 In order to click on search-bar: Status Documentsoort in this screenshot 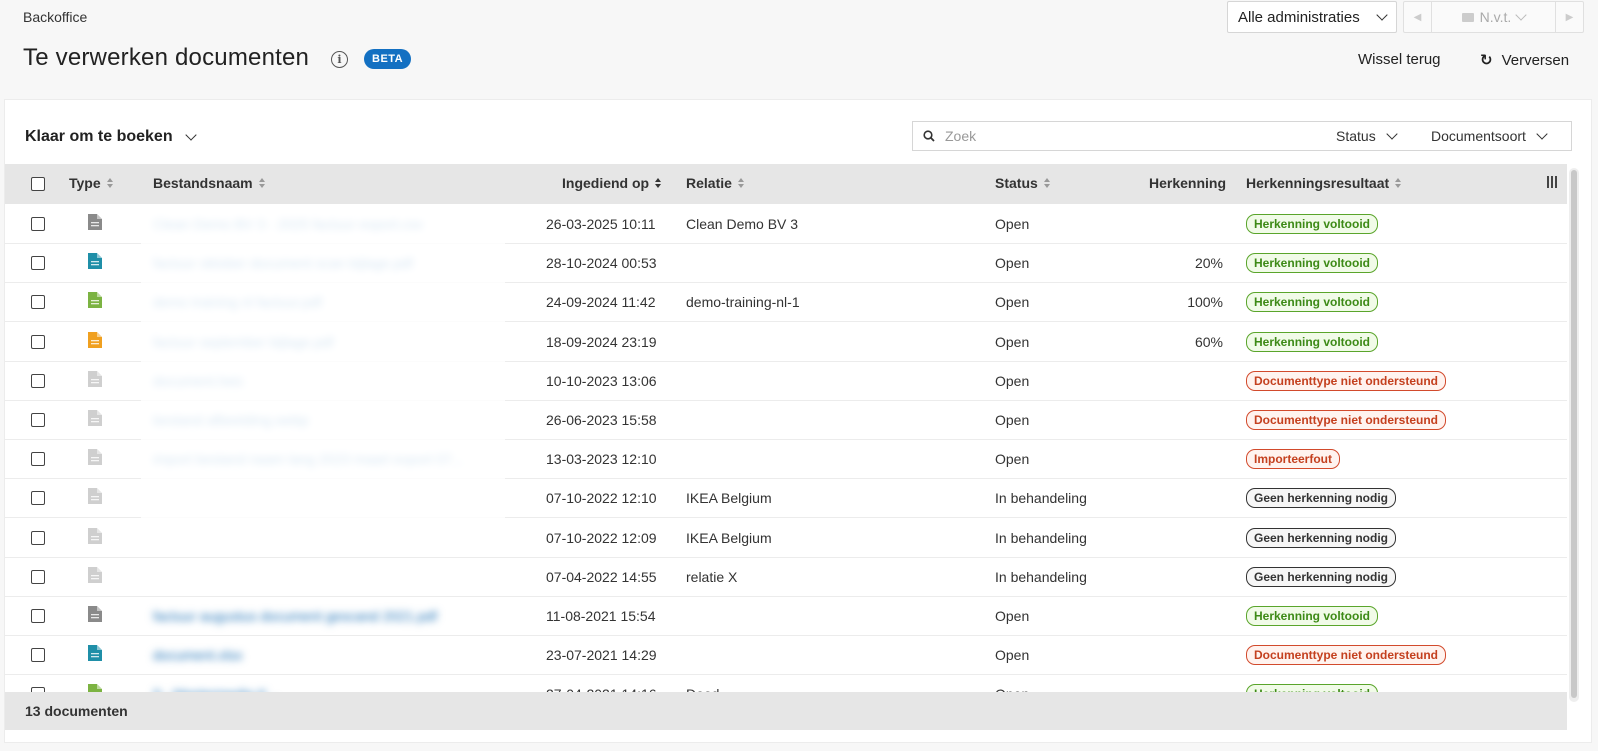, I will do `click(1242, 136)`.